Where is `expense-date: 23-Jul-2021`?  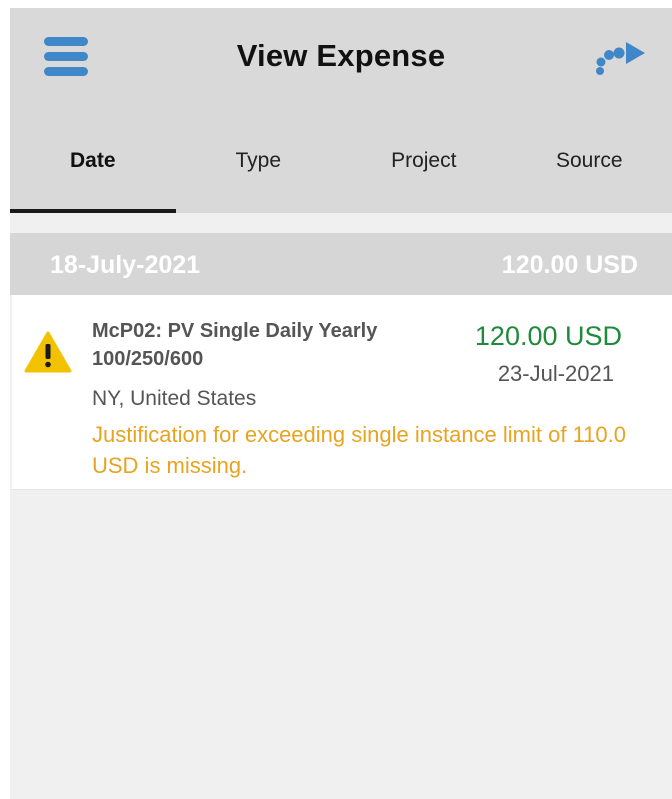 expense-date: 23-Jul-2021 is located at coordinates (555, 373).